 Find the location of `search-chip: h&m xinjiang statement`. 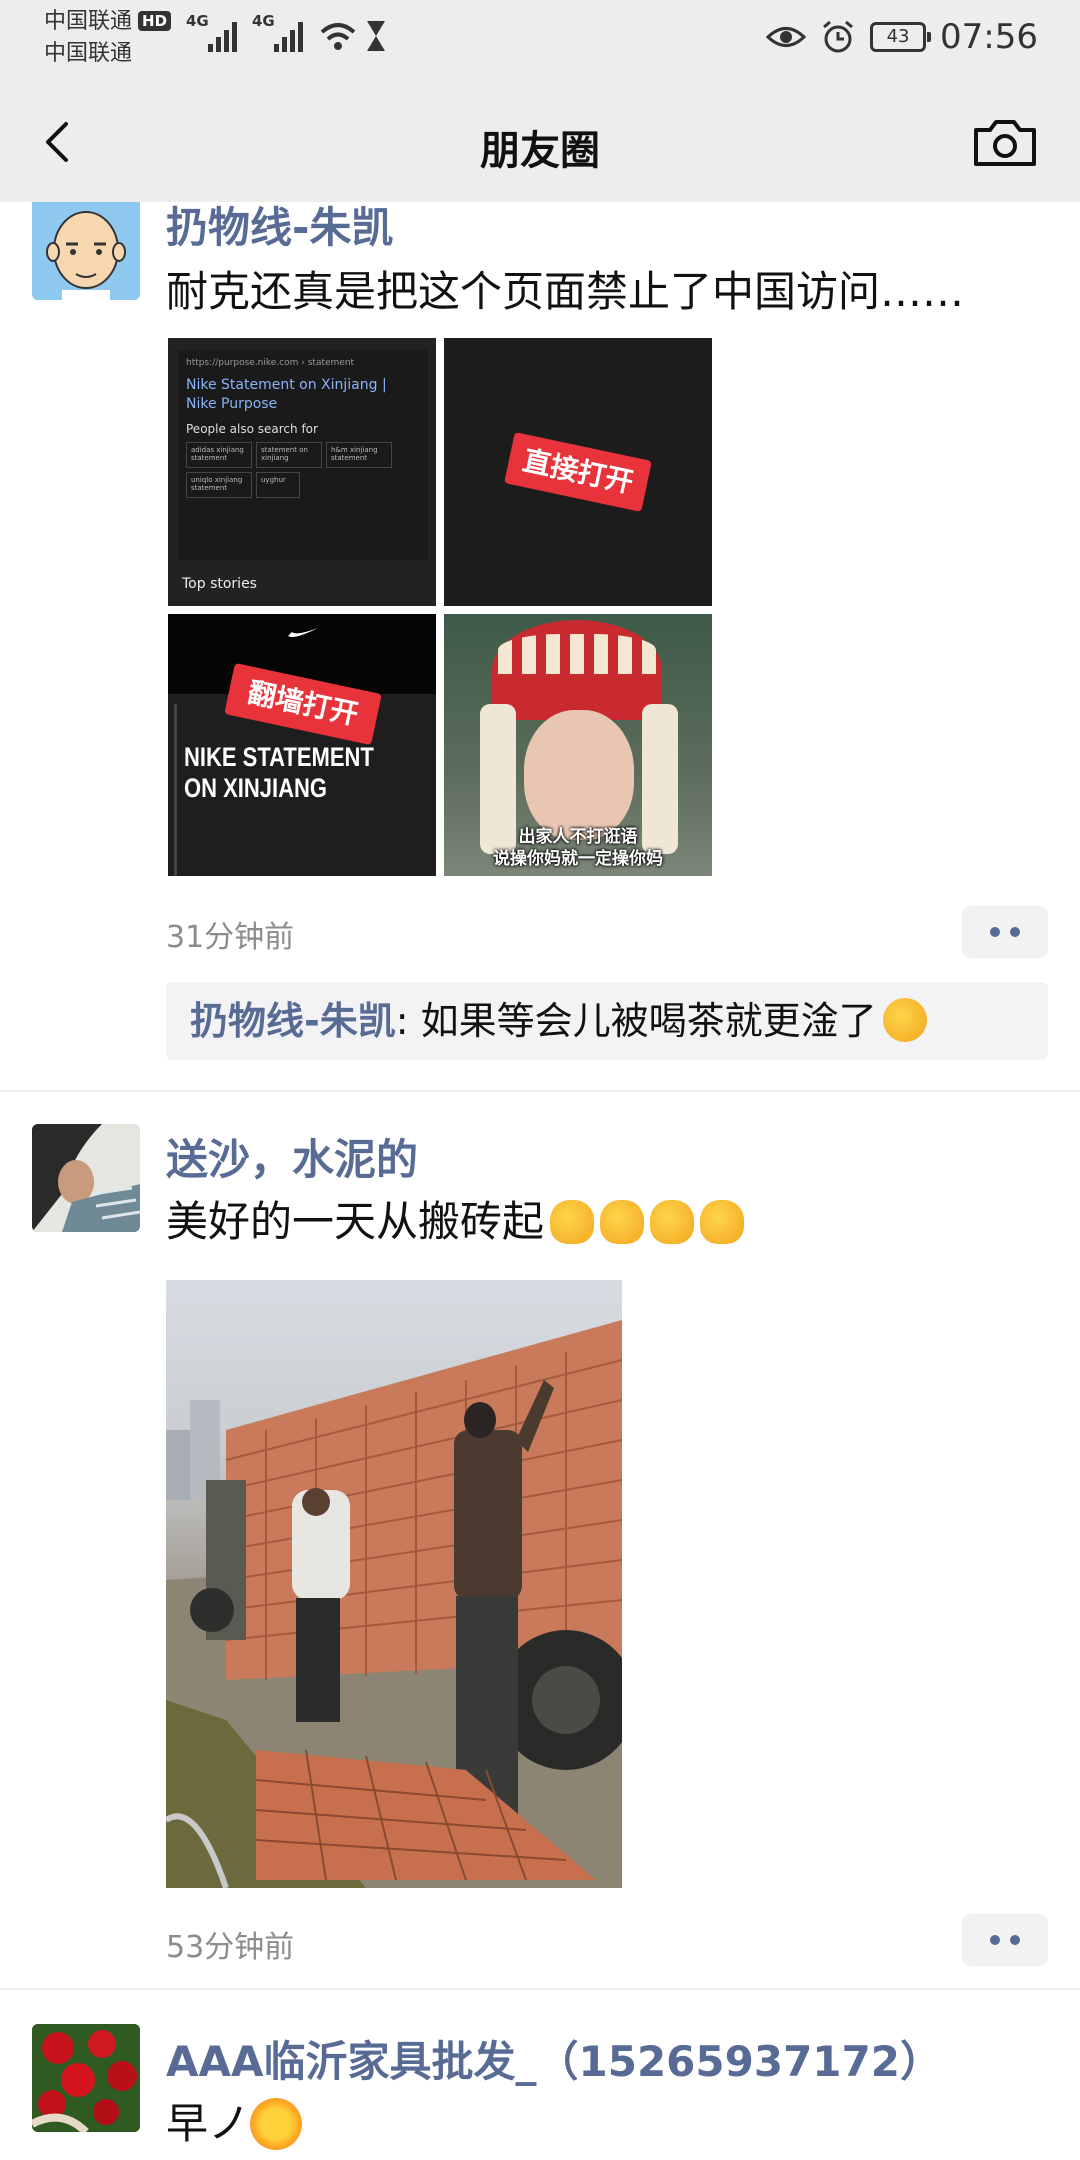

search-chip: h&m xinjiang statement is located at coordinates (359, 455).